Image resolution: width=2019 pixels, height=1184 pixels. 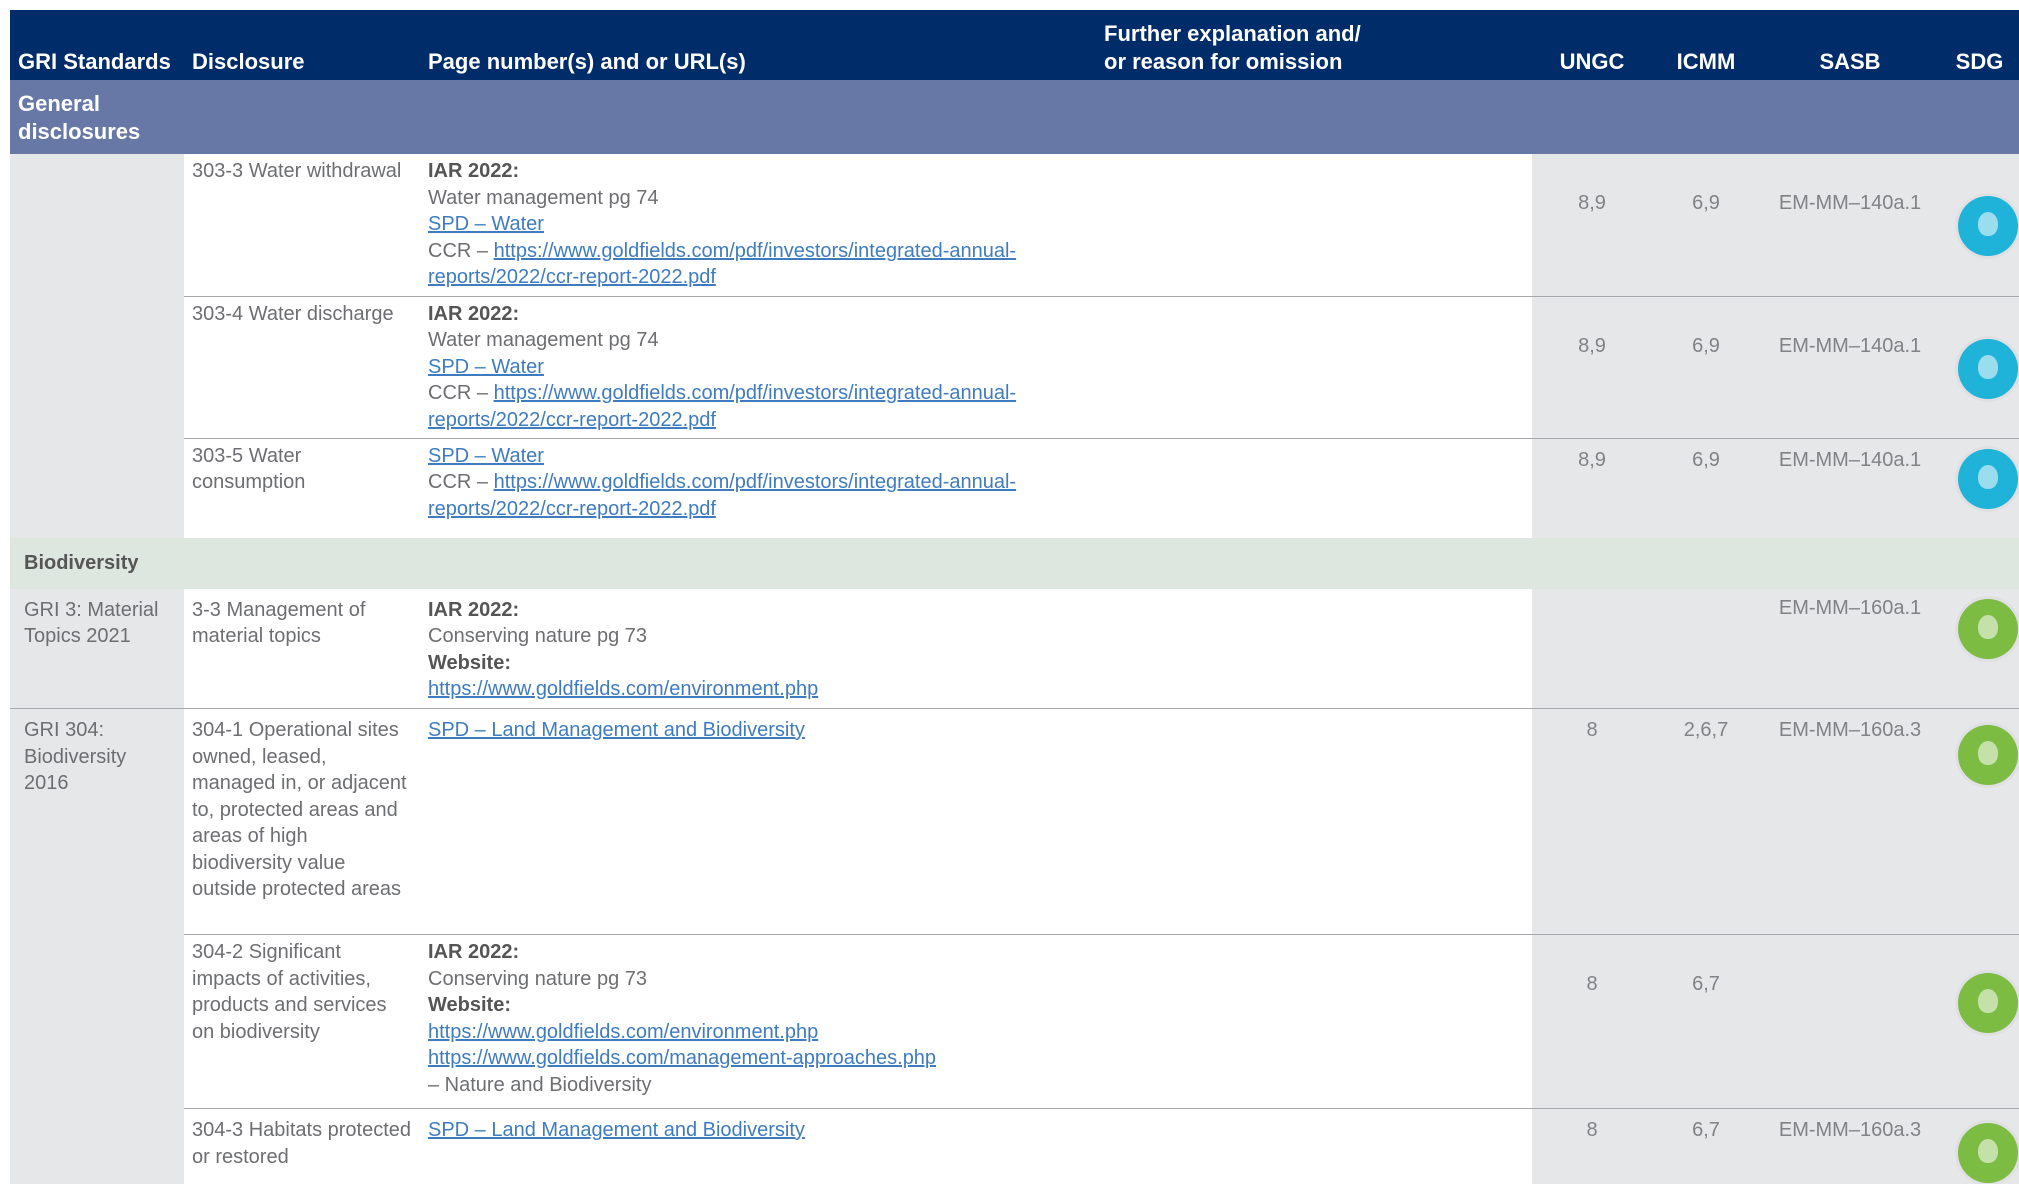 What do you see at coordinates (302, 648) in the screenshot?
I see `disclosure-cell: 3-3 Management of material topics` at bounding box center [302, 648].